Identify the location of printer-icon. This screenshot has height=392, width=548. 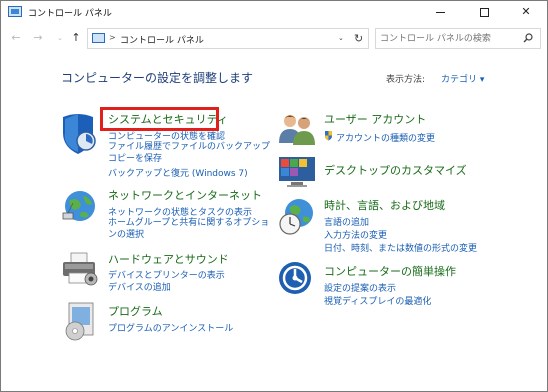
(80, 269).